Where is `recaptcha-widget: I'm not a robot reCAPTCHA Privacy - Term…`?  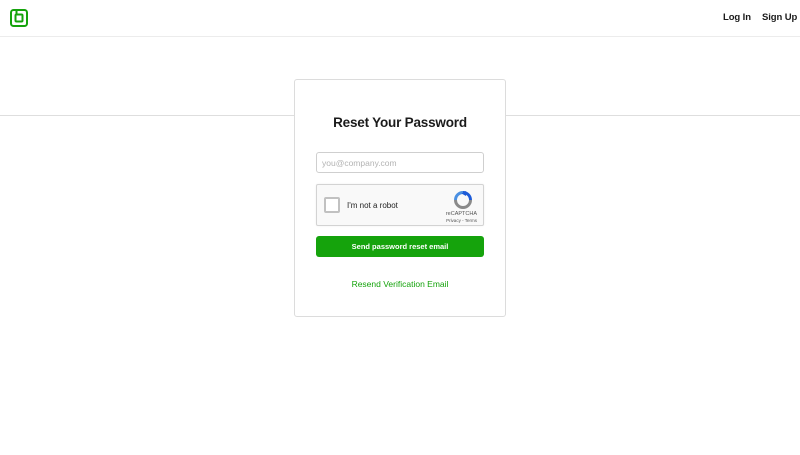 recaptcha-widget: I'm not a robot reCAPTCHA Privacy - Term… is located at coordinates (400, 205).